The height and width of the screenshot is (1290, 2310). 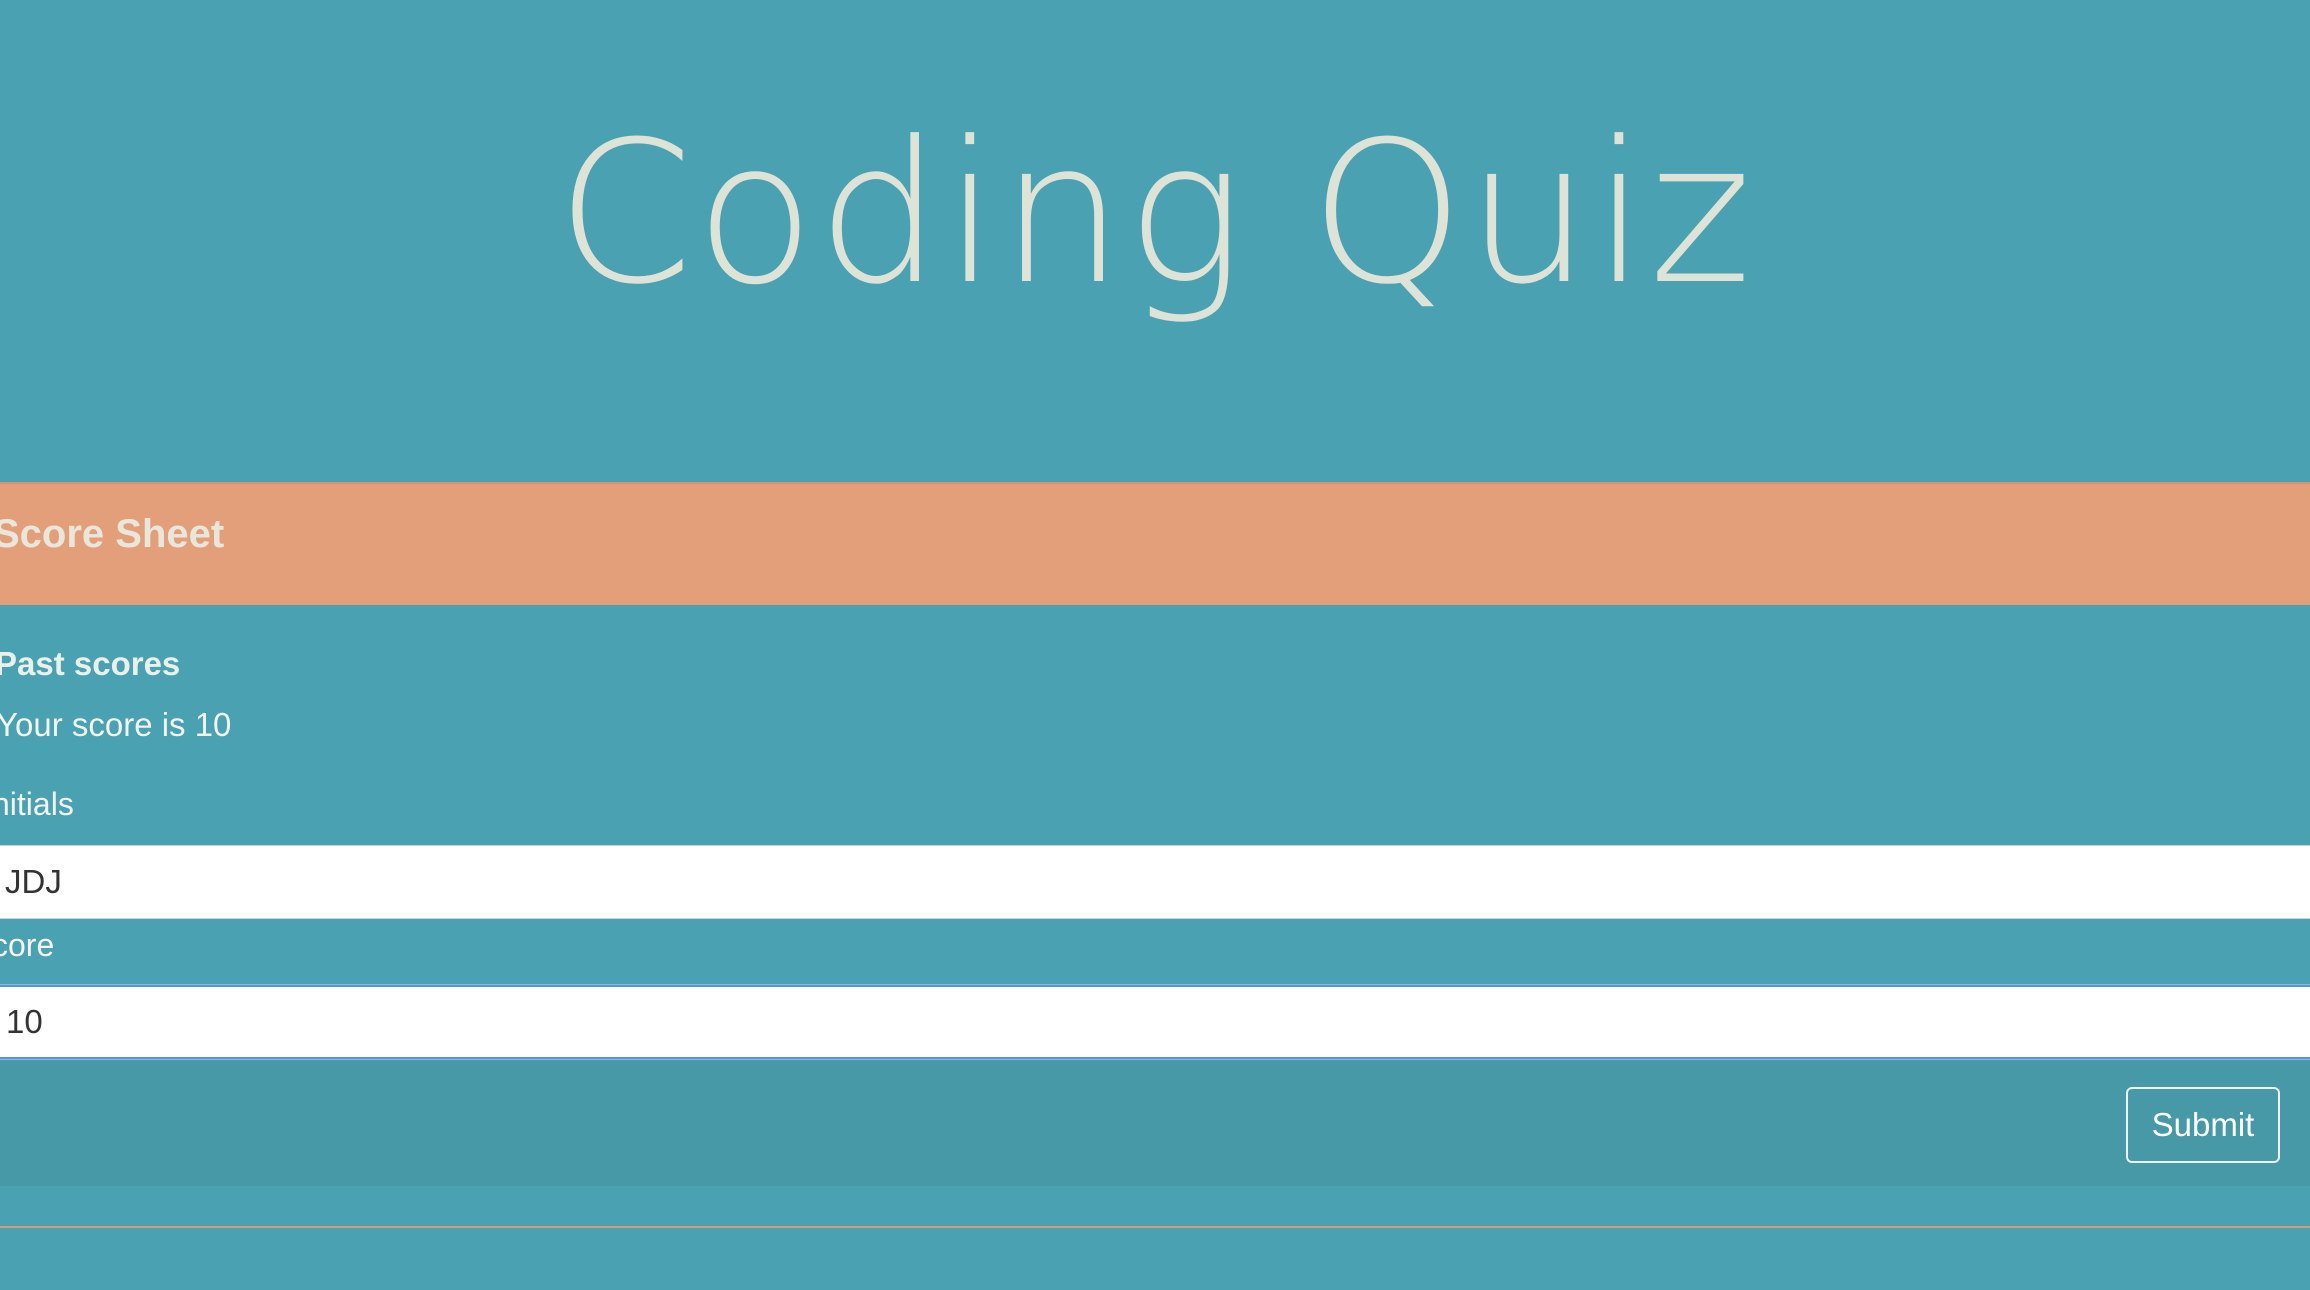 What do you see at coordinates (112, 534) in the screenshot?
I see `score-sheet-title: Score Sheet` at bounding box center [112, 534].